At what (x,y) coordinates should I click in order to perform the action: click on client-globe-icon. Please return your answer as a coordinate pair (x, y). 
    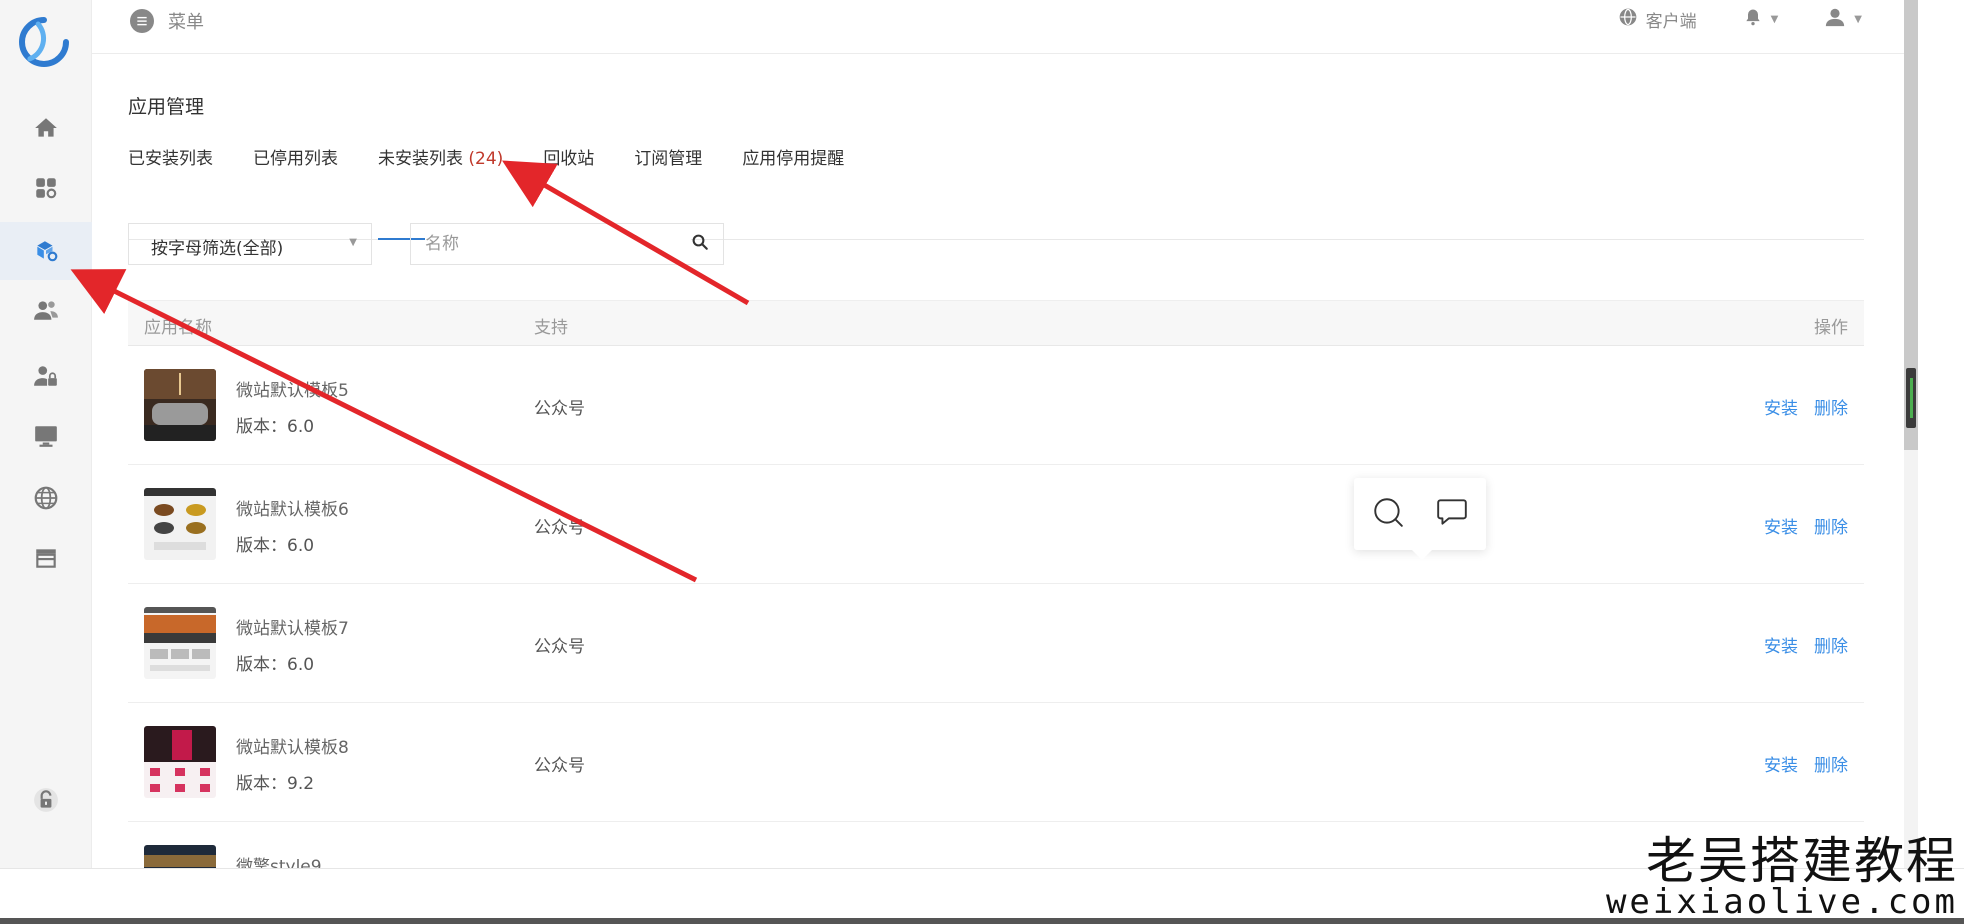
    Looking at the image, I should click on (1628, 19).